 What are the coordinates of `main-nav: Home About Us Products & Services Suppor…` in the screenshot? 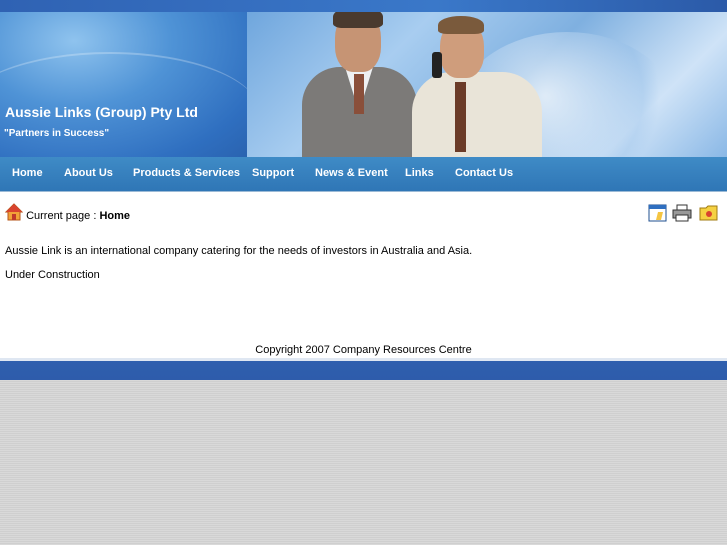 It's located at (363, 174).